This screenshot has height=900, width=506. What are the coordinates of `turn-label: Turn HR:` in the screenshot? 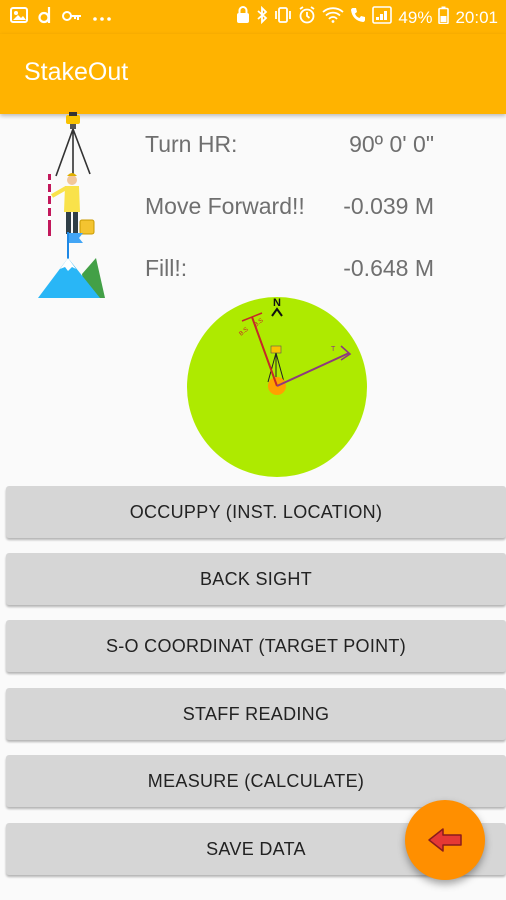 It's located at (191, 144).